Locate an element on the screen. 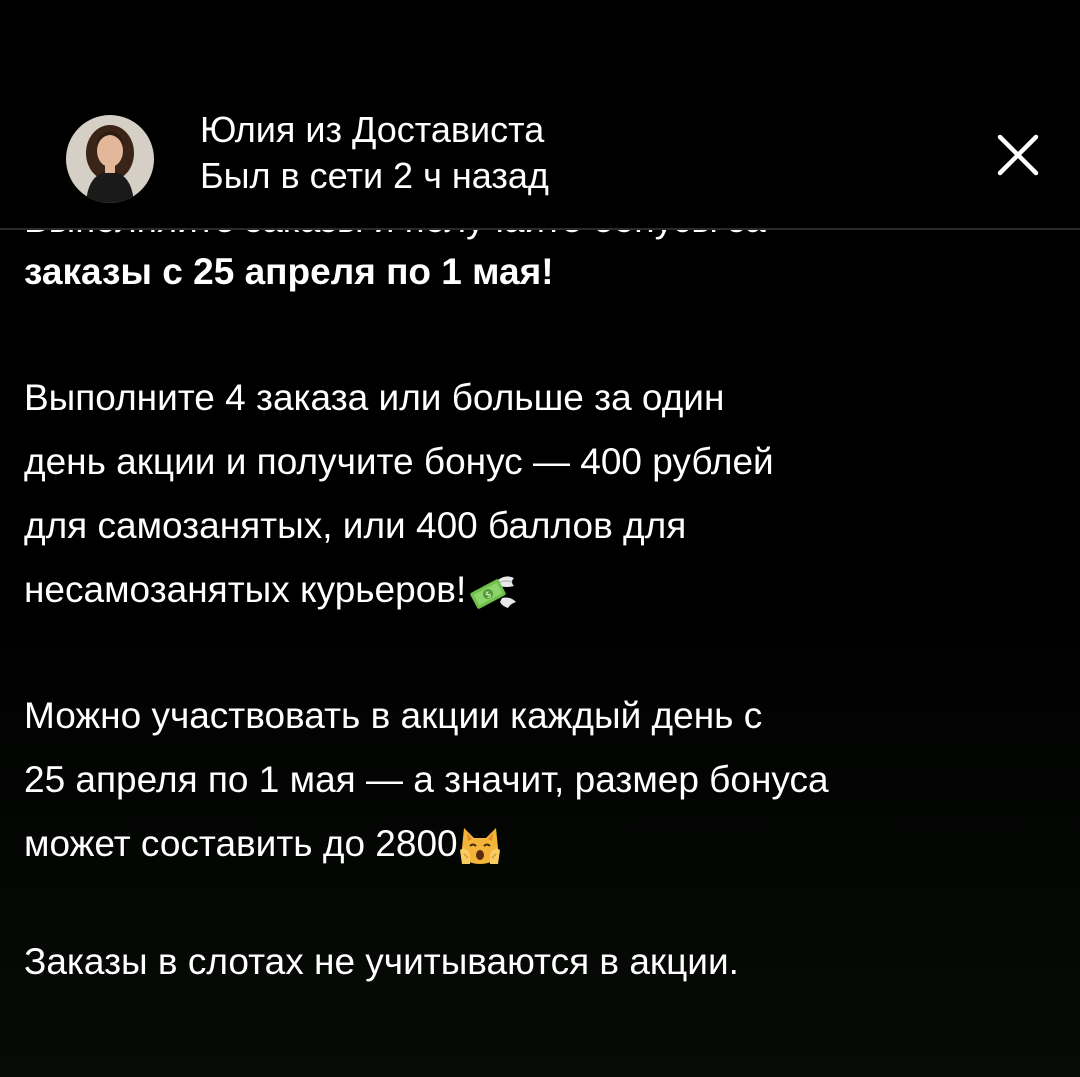  message-line-text: несамозанятых курьеров! is located at coordinates (245, 589).